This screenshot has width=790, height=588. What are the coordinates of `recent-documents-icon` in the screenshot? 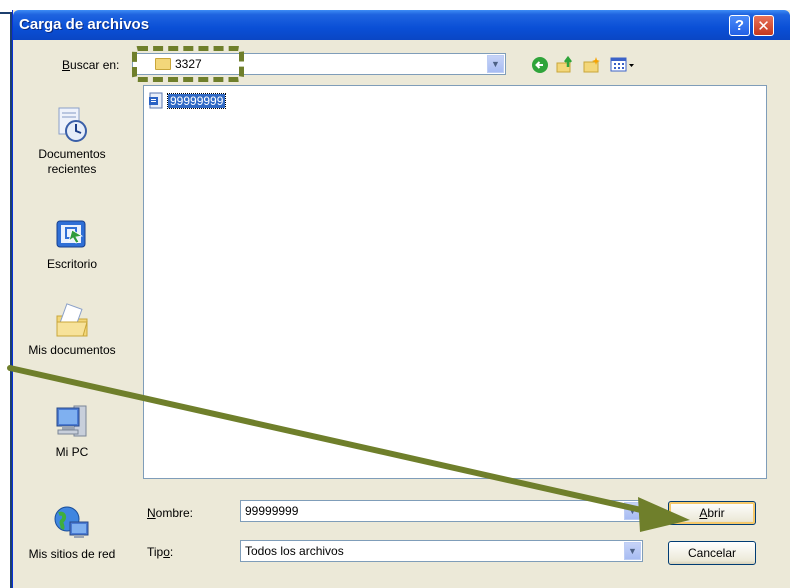 It's located at (72, 124).